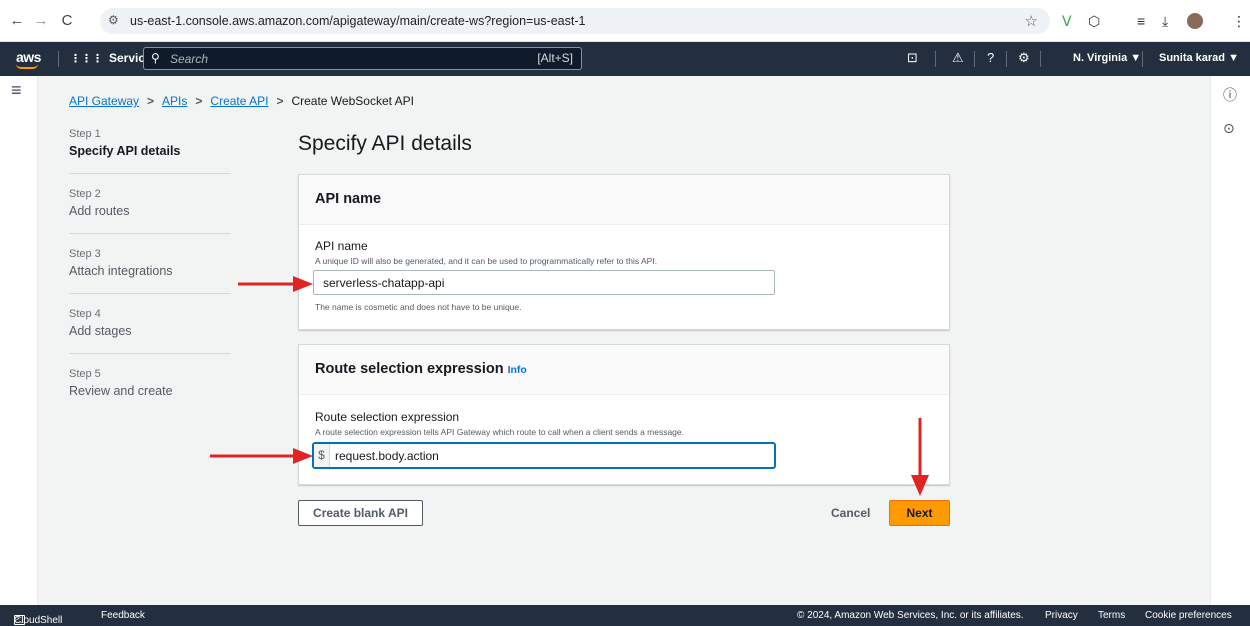  What do you see at coordinates (990, 57) in the screenshot?
I see `help-icon: ?` at bounding box center [990, 57].